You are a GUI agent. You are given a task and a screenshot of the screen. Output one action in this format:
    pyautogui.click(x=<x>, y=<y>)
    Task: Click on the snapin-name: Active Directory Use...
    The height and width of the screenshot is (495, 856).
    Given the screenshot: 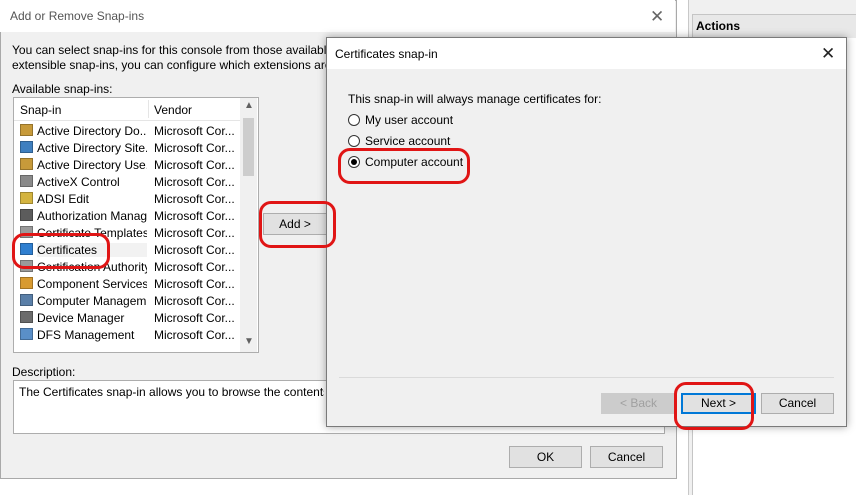 What is the action you would take?
    pyautogui.click(x=92, y=165)
    